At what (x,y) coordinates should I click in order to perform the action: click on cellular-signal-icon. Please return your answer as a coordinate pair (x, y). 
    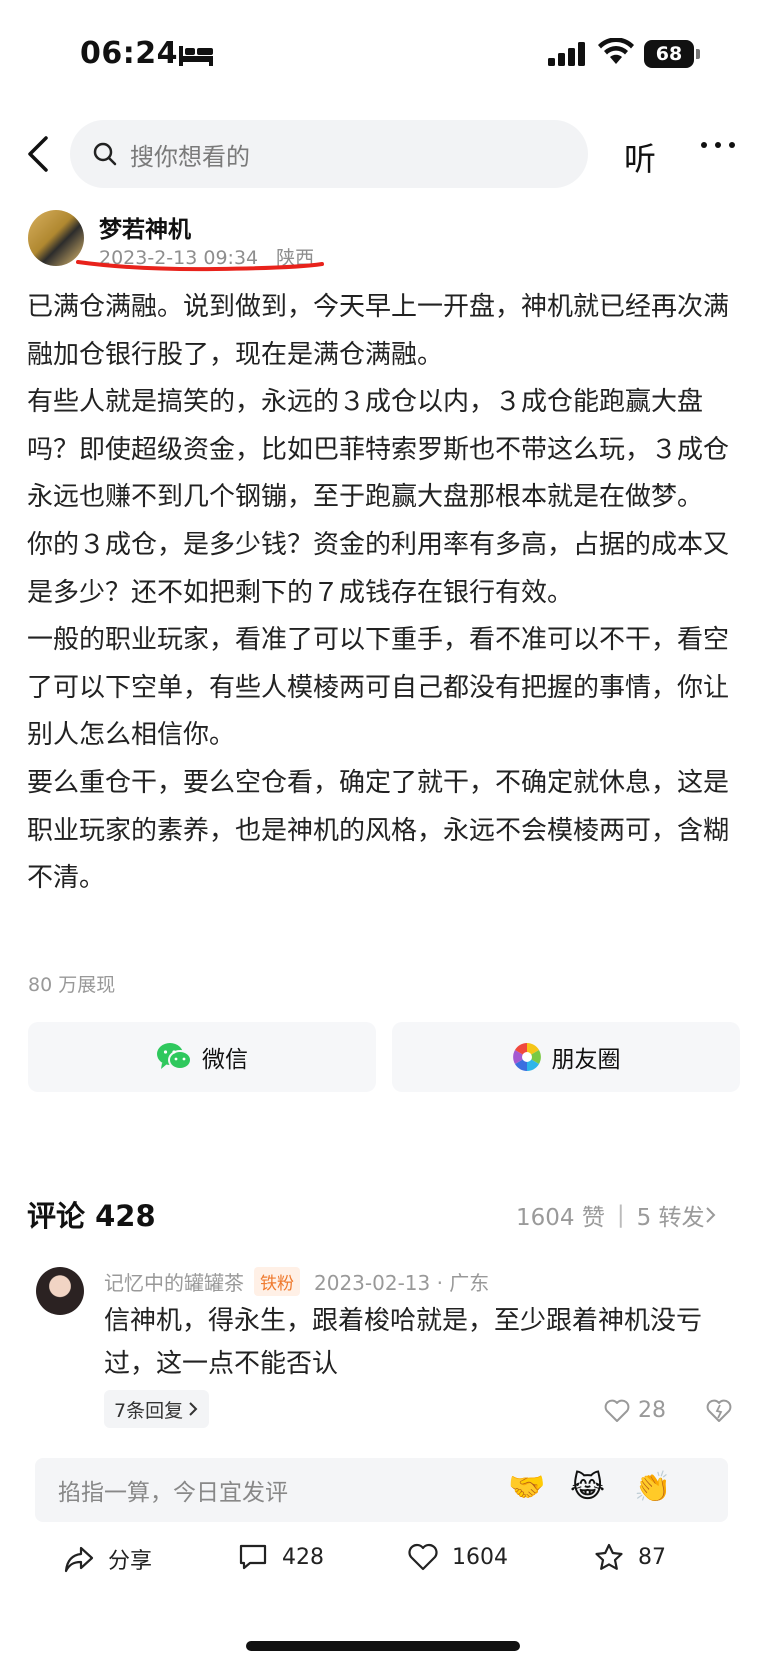
    Looking at the image, I should click on (566, 54).